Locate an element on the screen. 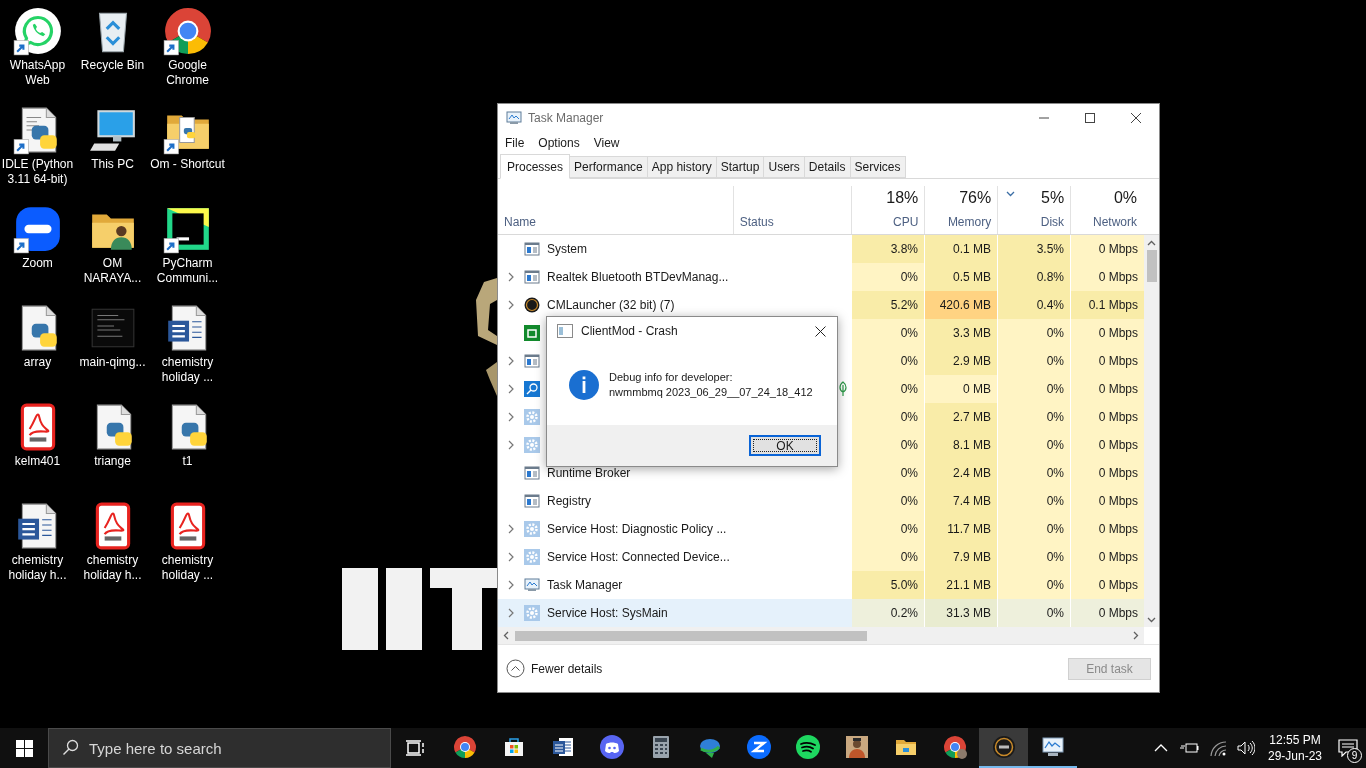 The height and width of the screenshot is (768, 1366). window-icon is located at coordinates (565, 331).